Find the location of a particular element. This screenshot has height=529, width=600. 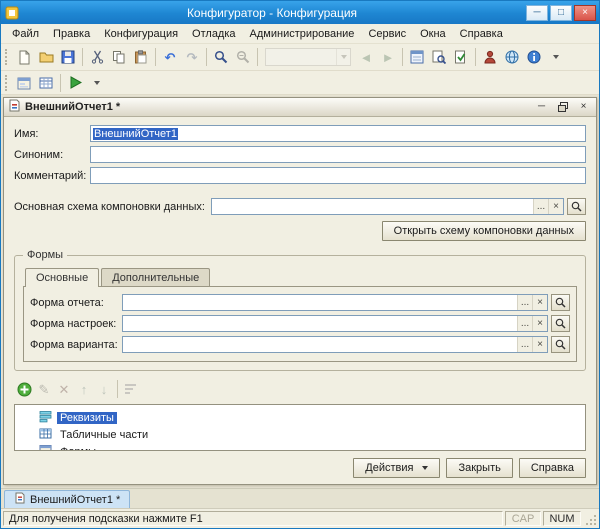

report-form-input: ... × is located at coordinates (335, 302).